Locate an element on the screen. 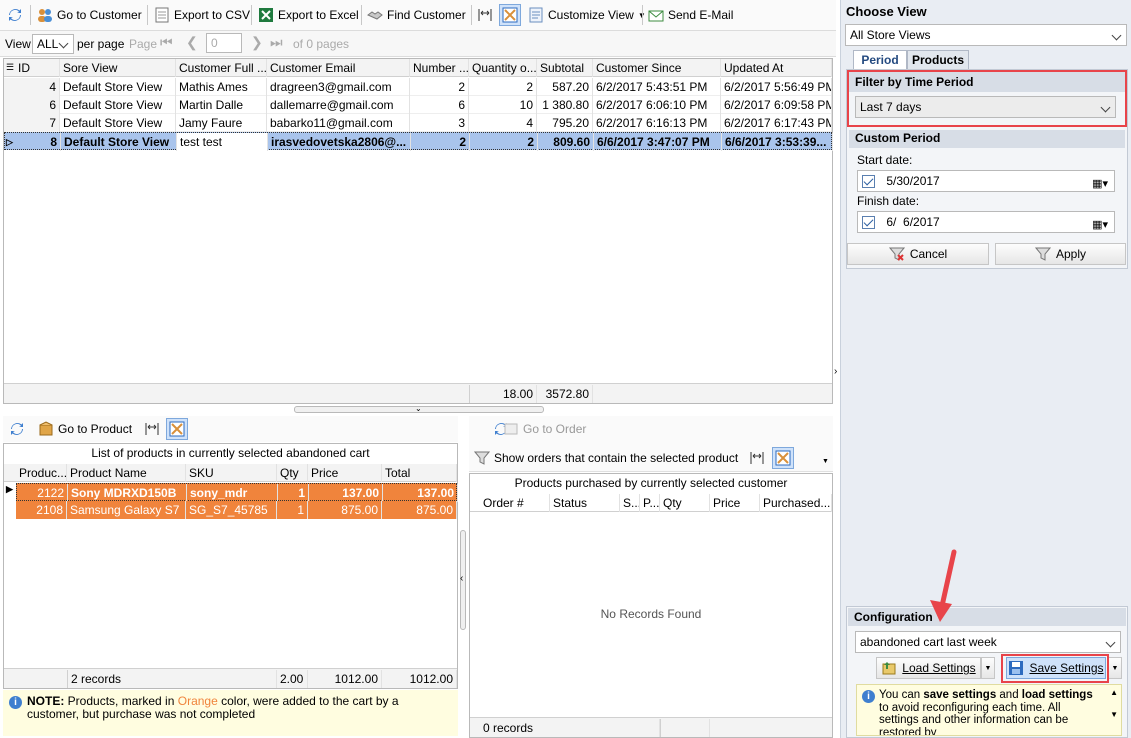 This screenshot has width=1131, height=738. finish-date-checkbox is located at coordinates (868, 223).